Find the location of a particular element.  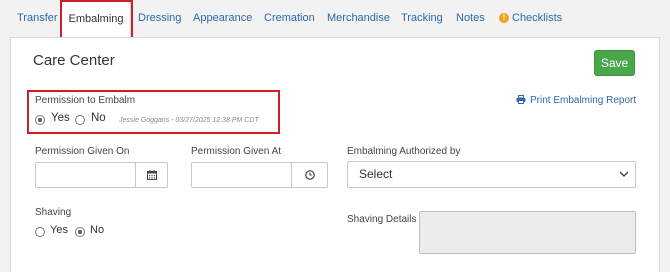

clock-icon is located at coordinates (309, 175).